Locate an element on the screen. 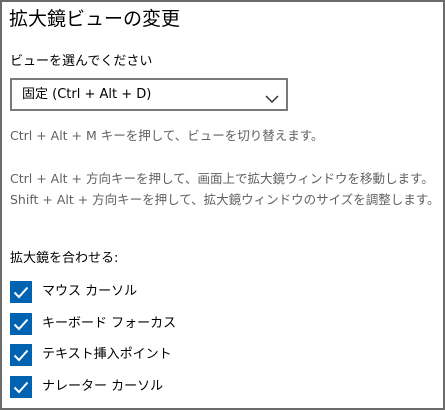 Image resolution: width=445 pixels, height=410 pixels. checkbox-label: ナレーター カーソル is located at coordinates (103, 386).